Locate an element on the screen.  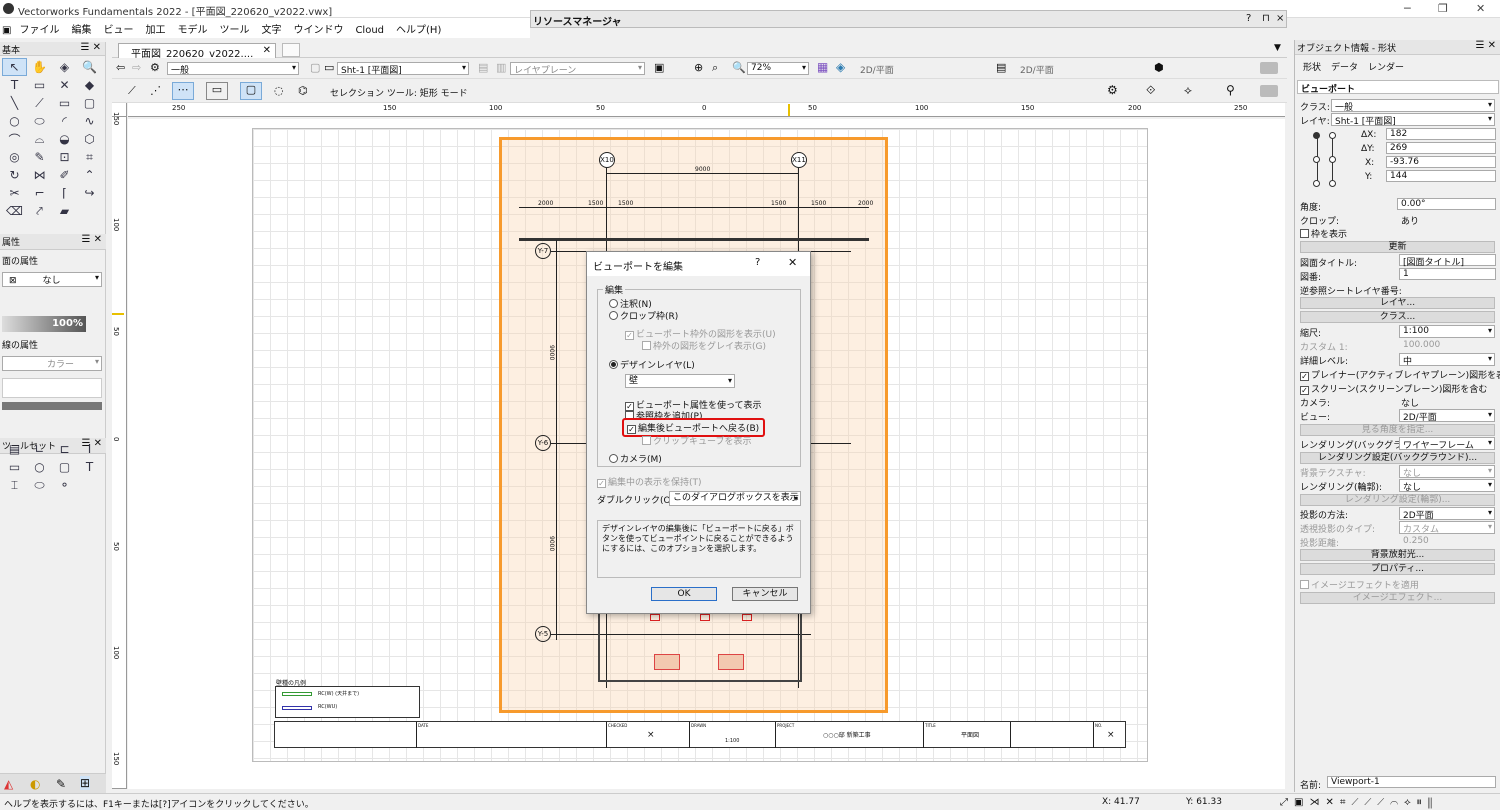
anchor-point-icon is located at coordinates (1324, 160).